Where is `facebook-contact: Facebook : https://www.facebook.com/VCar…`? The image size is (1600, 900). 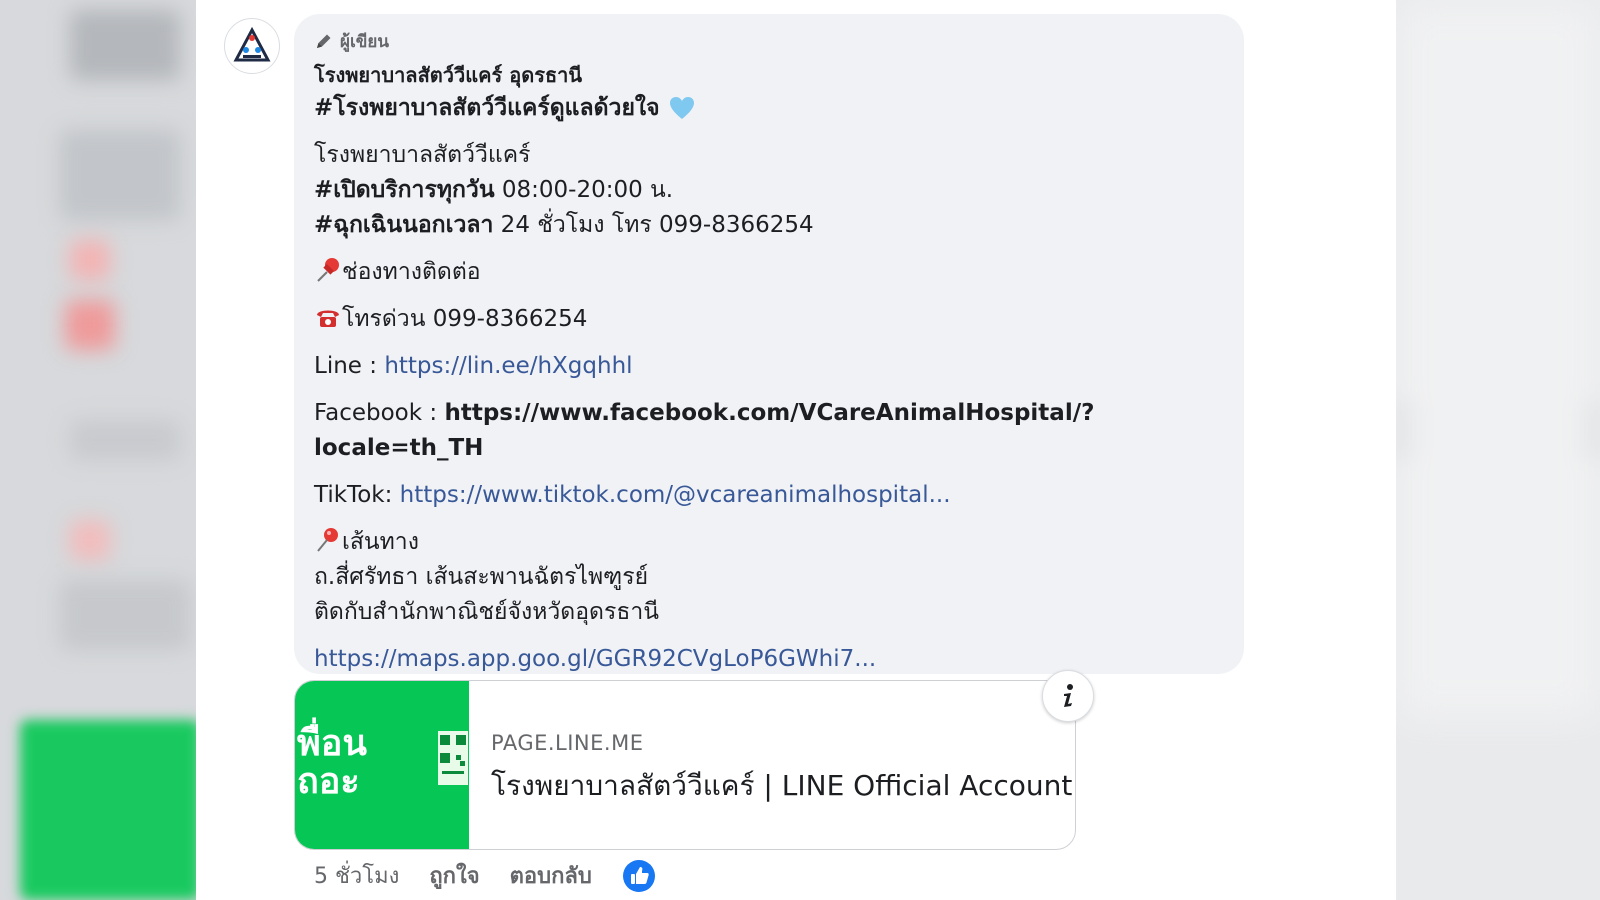
facebook-contact: Facebook : https://www.facebook.com/VCar… is located at coordinates (769, 431).